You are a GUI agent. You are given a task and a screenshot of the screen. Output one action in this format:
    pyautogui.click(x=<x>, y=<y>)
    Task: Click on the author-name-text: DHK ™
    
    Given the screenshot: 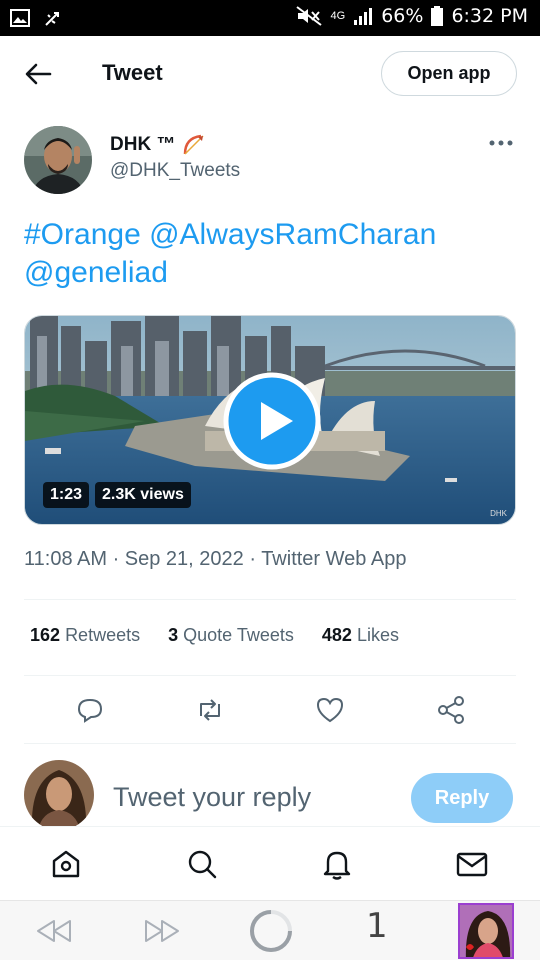 What is the action you would take?
    pyautogui.click(x=143, y=144)
    